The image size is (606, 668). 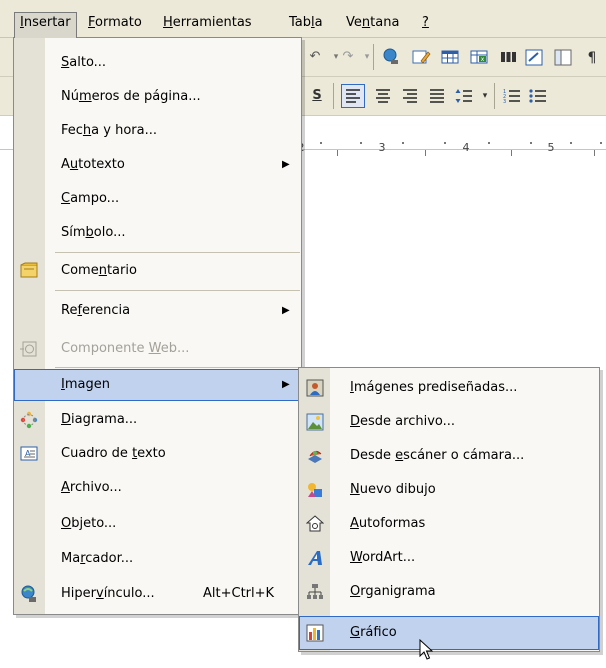 What do you see at coordinates (449, 592) in the screenshot?
I see `submenu-item-organigrama: Organigrama` at bounding box center [449, 592].